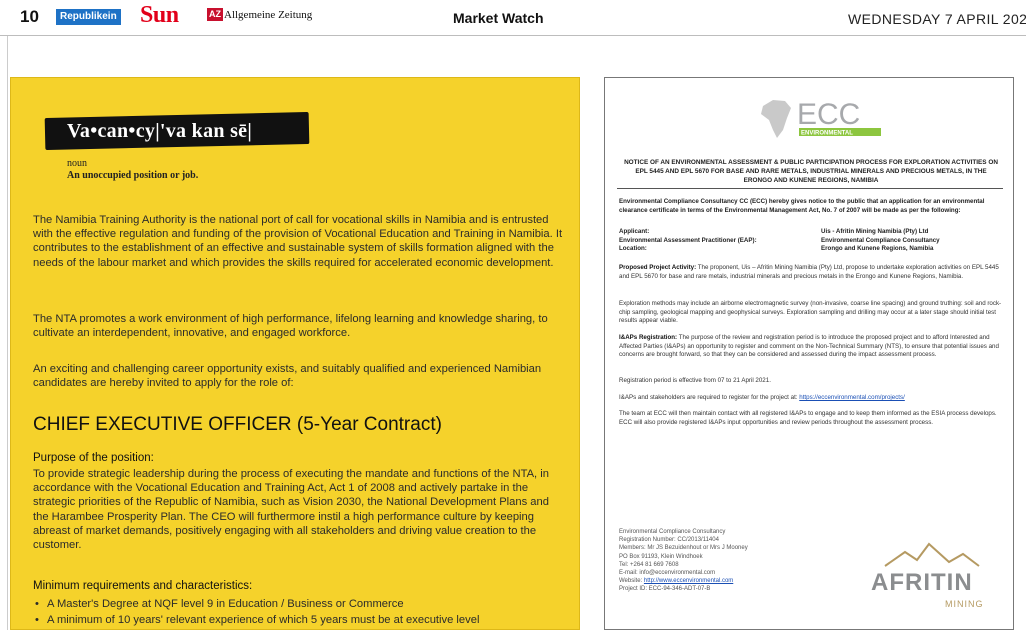 Image resolution: width=1026 pixels, height=630 pixels. I want to click on mountain-icon, so click(932, 554).